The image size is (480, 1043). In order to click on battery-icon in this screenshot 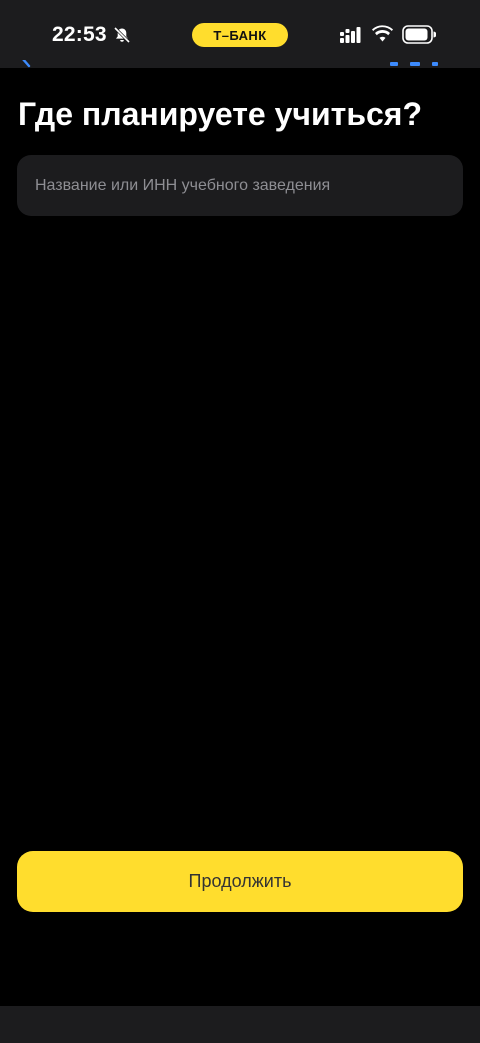, I will do `click(419, 34)`.